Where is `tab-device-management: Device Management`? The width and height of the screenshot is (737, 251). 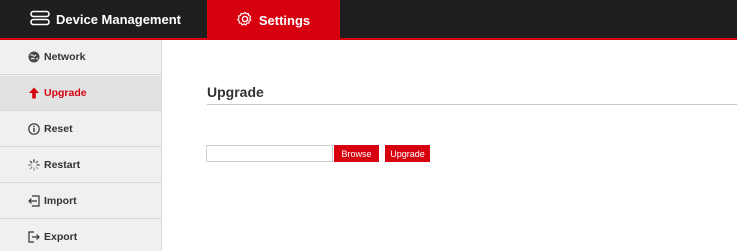
tab-device-management: Device Management is located at coordinates (100, 19).